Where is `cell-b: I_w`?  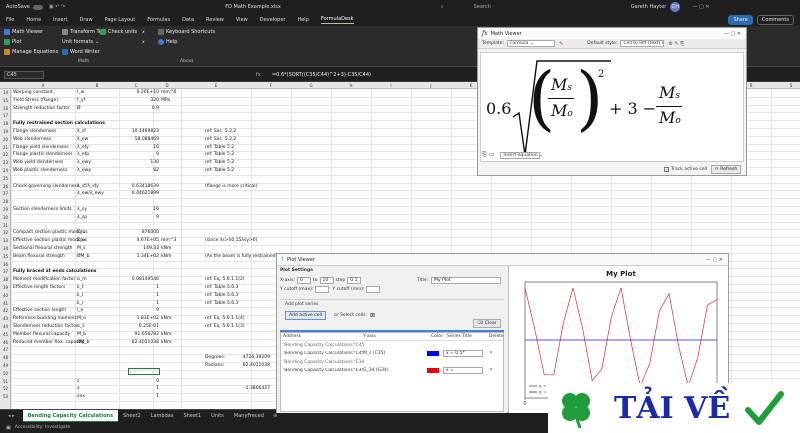 cell-b: I_w is located at coordinates (80, 92).